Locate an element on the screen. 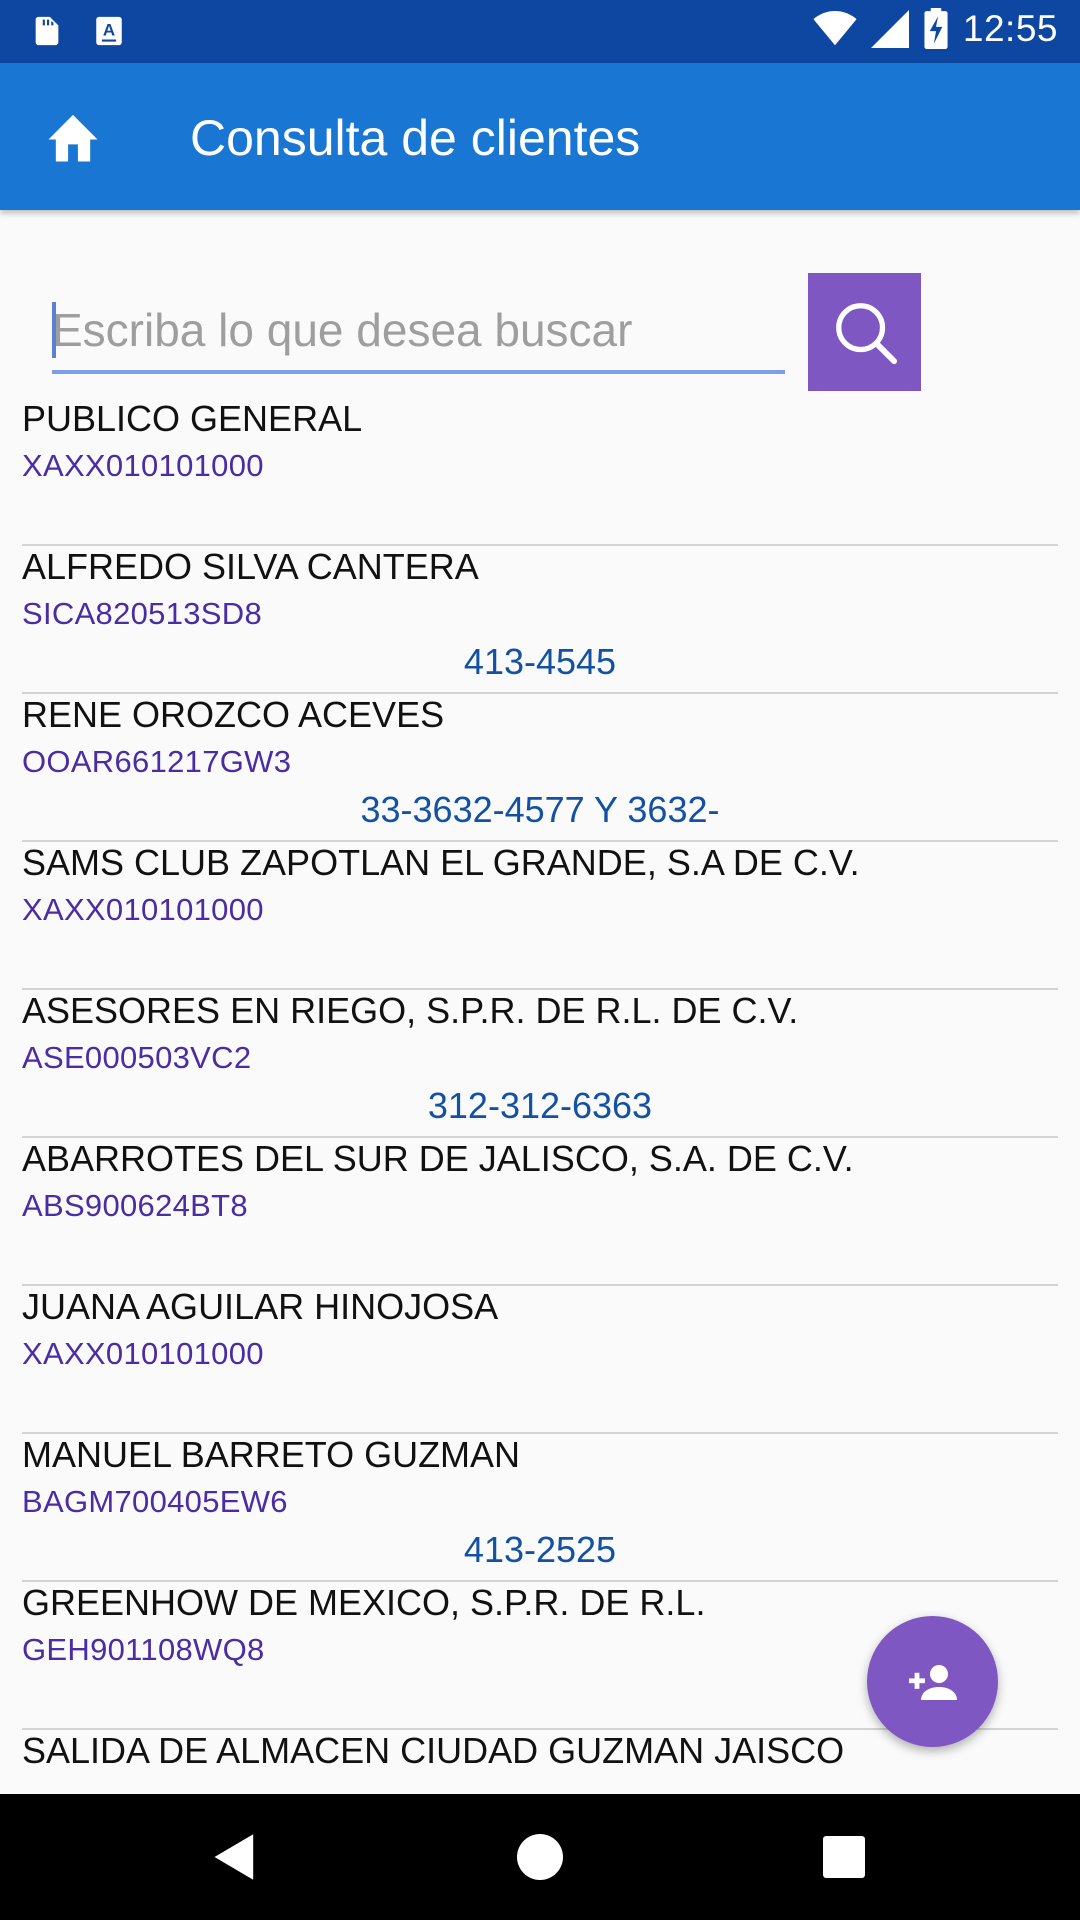 This screenshot has height=1920, width=1080. navigation-bar is located at coordinates (540, 1857).